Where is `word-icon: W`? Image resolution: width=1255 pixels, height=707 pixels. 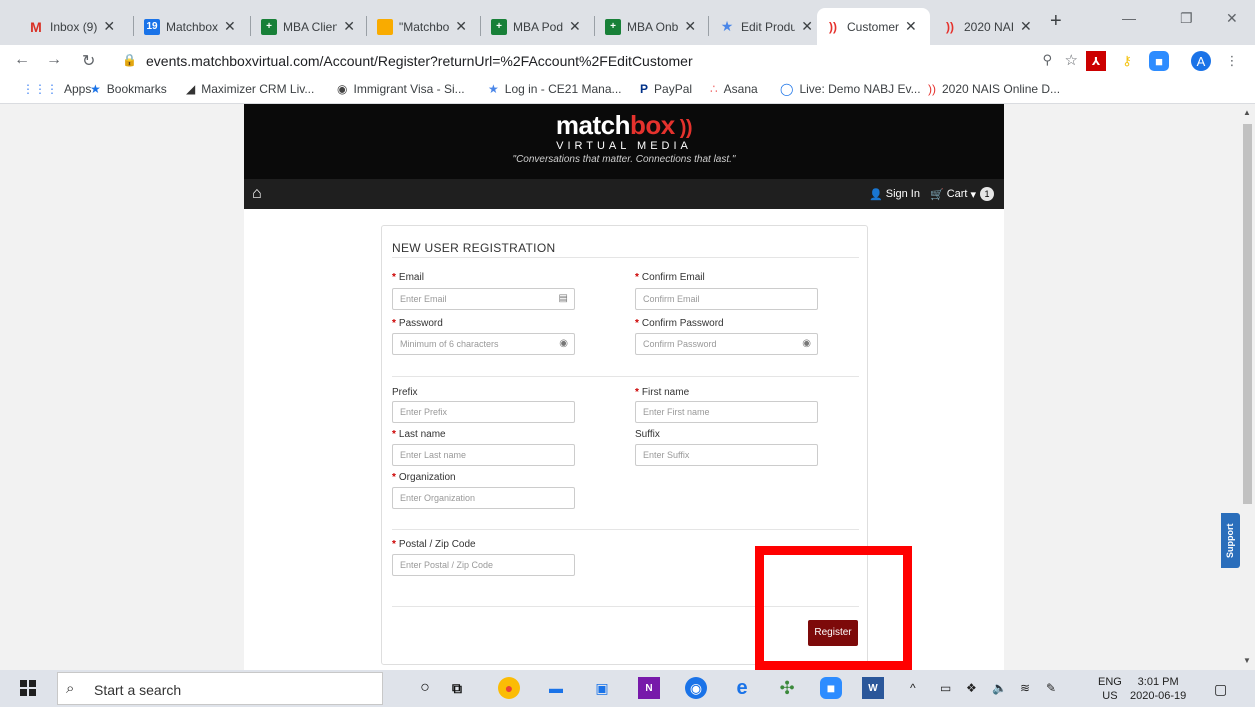 word-icon: W is located at coordinates (873, 688).